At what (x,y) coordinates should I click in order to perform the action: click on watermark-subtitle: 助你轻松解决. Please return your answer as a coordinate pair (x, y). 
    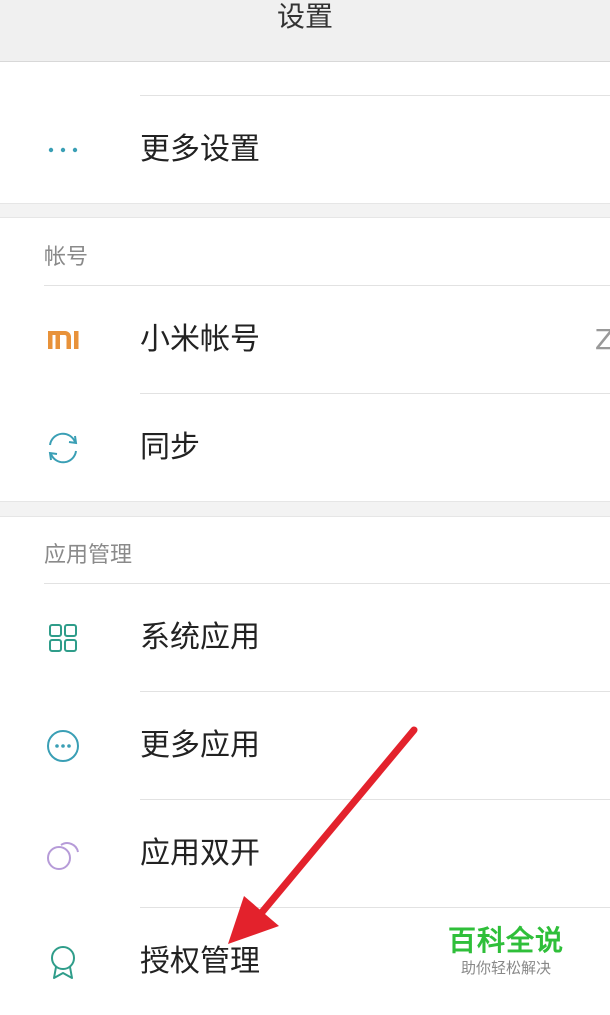
    Looking at the image, I should click on (505, 968).